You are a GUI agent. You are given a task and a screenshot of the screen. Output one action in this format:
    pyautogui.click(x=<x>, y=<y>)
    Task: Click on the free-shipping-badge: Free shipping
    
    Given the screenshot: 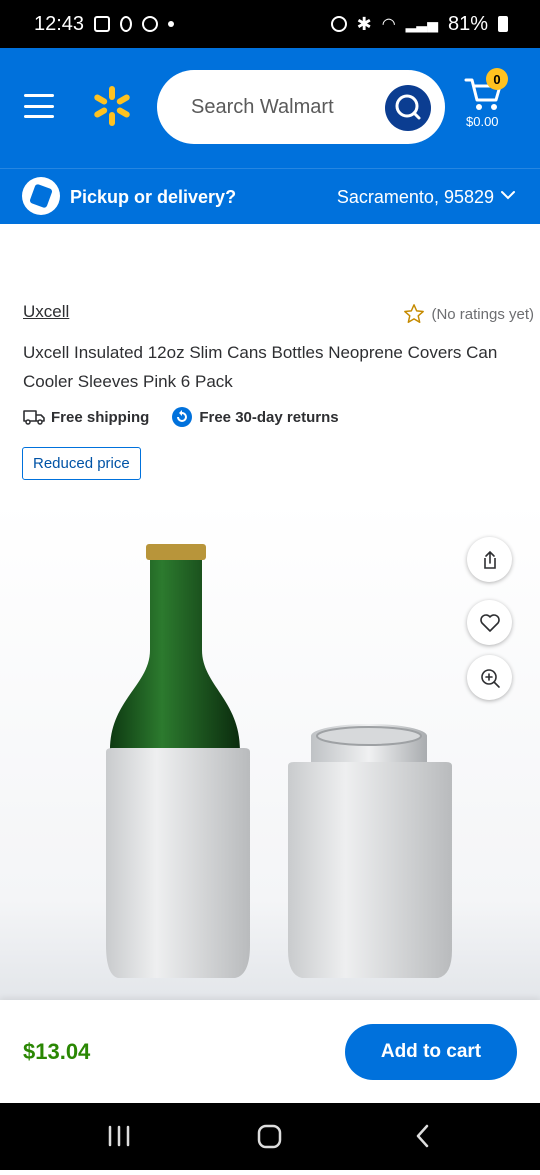 What is the action you would take?
    pyautogui.click(x=86, y=417)
    